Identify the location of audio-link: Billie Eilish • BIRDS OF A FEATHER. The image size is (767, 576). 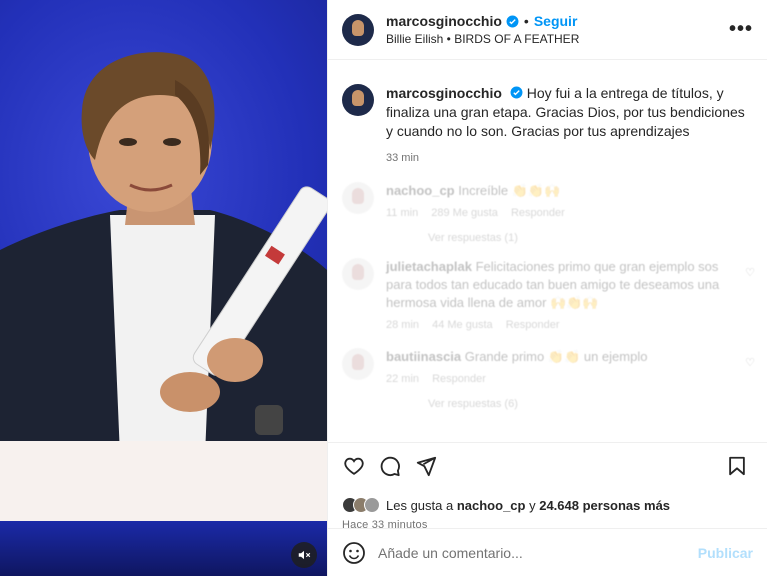
(557, 39).